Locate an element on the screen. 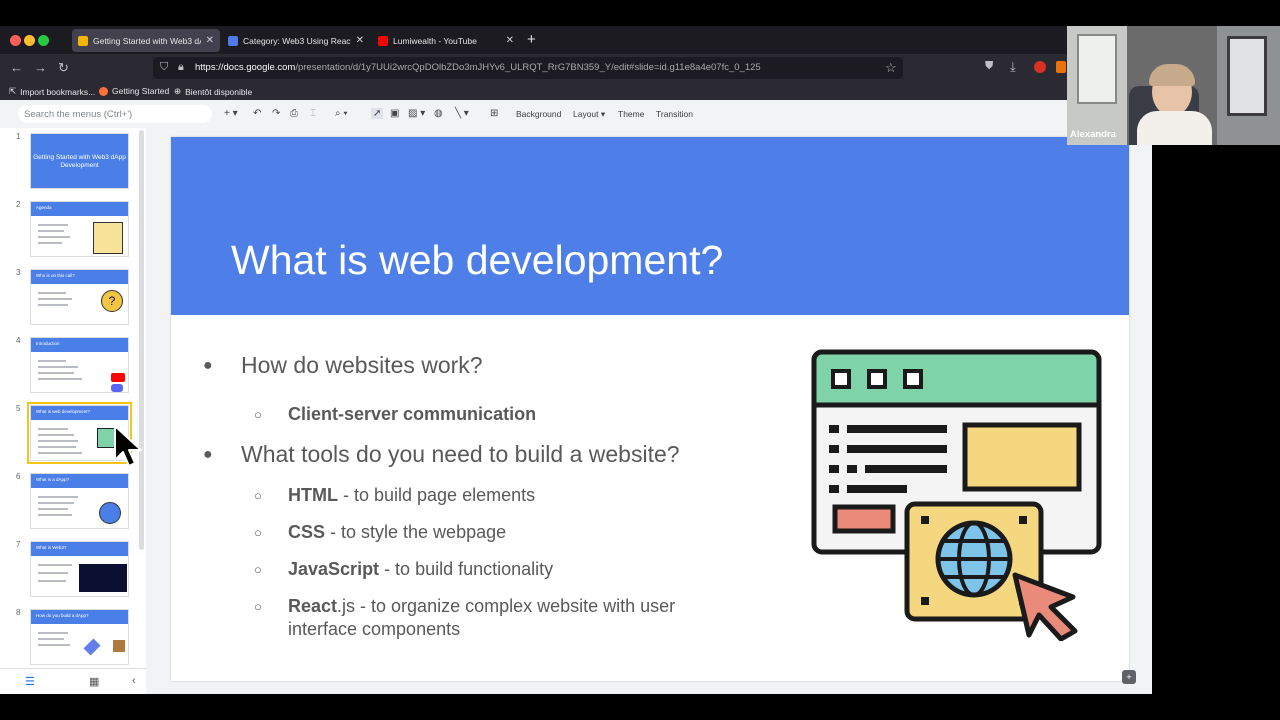 The height and width of the screenshot is (720, 1280). shield-icon: ⛉ is located at coordinates (164, 67).